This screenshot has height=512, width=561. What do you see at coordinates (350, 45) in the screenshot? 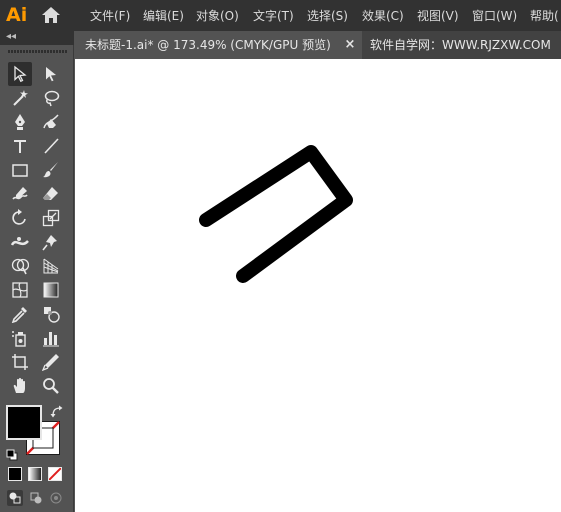
I see `tab-close-button: ×` at bounding box center [350, 45].